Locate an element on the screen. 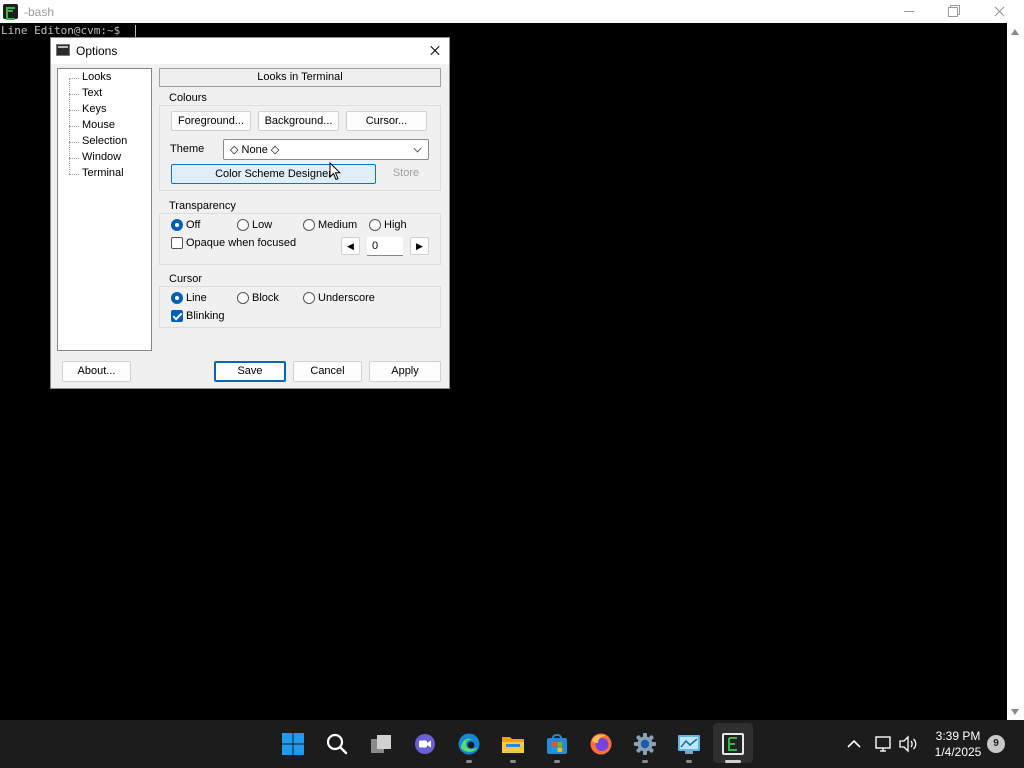  edge-icon is located at coordinates (469, 744).